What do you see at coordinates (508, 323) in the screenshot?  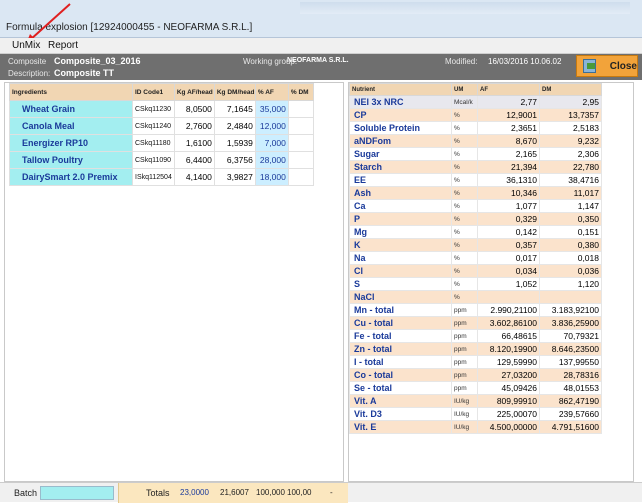 I see `nutrient-af: 3.602,86100` at bounding box center [508, 323].